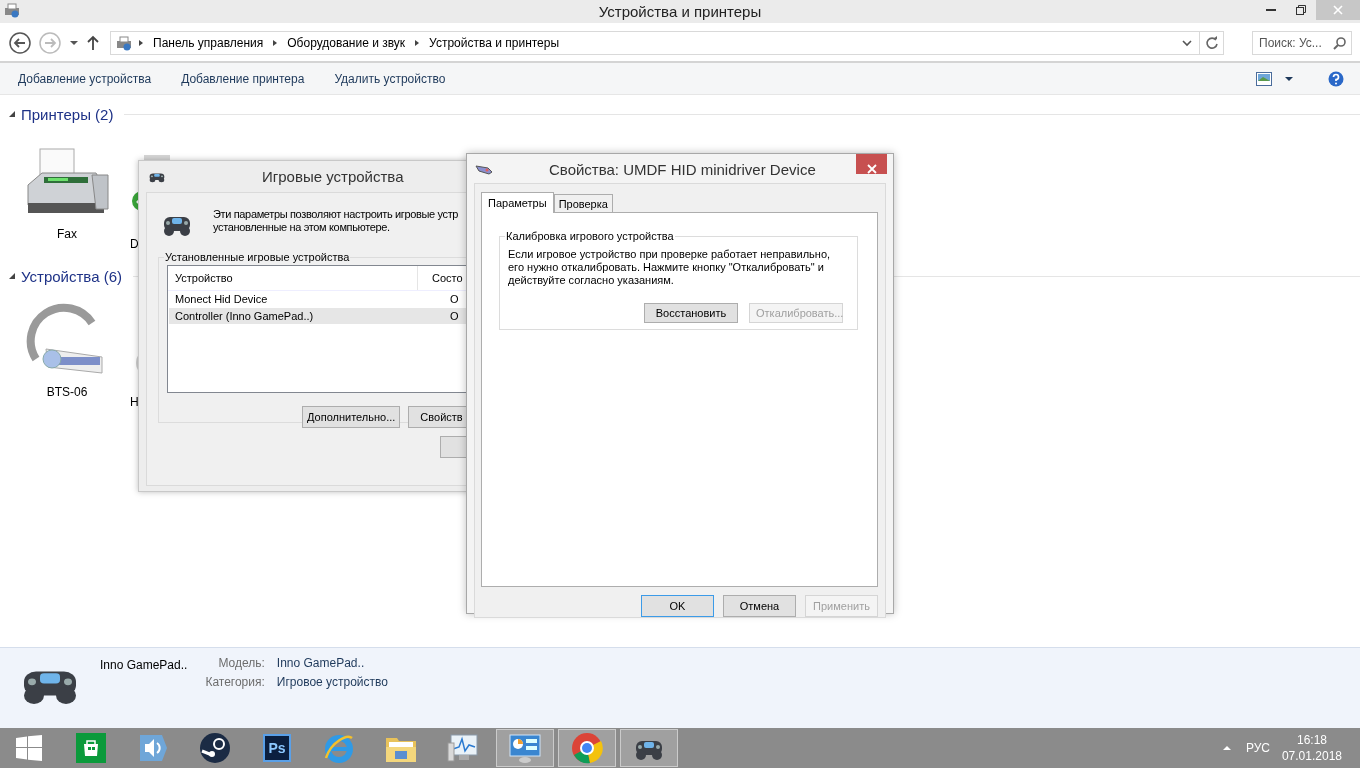  I want to click on tab: Параметры, so click(517, 202).